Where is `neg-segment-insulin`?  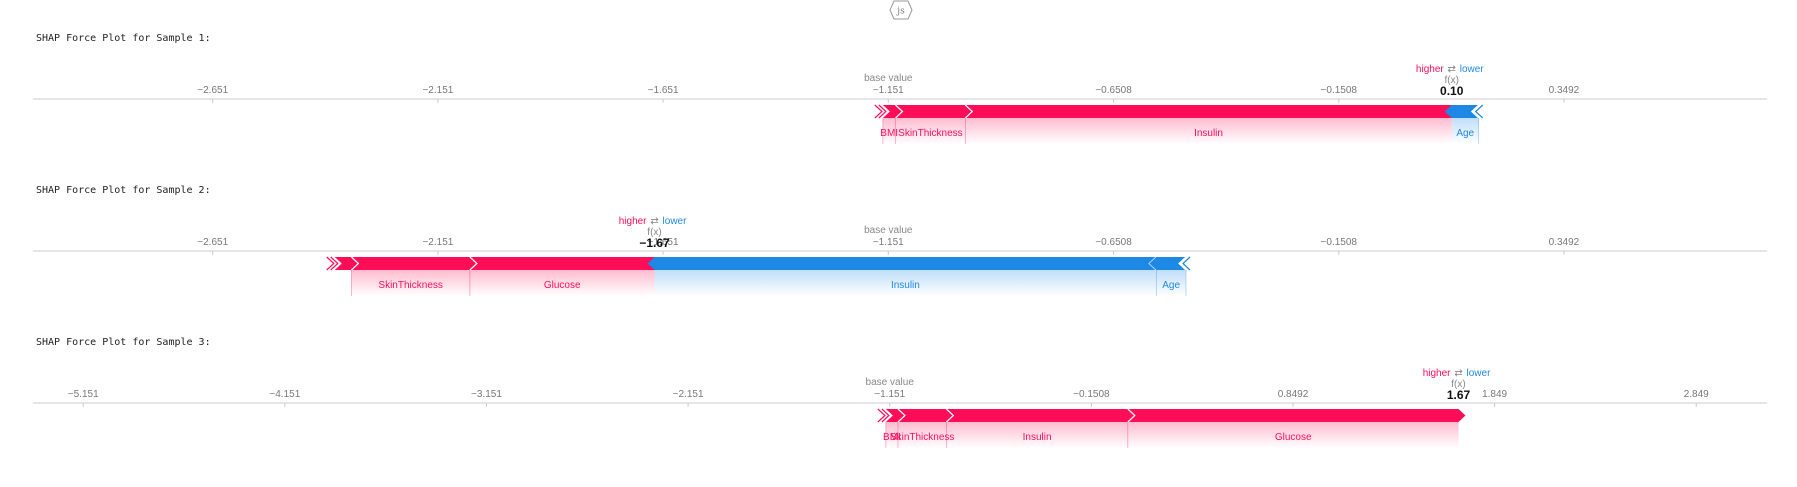 neg-segment-insulin is located at coordinates (902, 263).